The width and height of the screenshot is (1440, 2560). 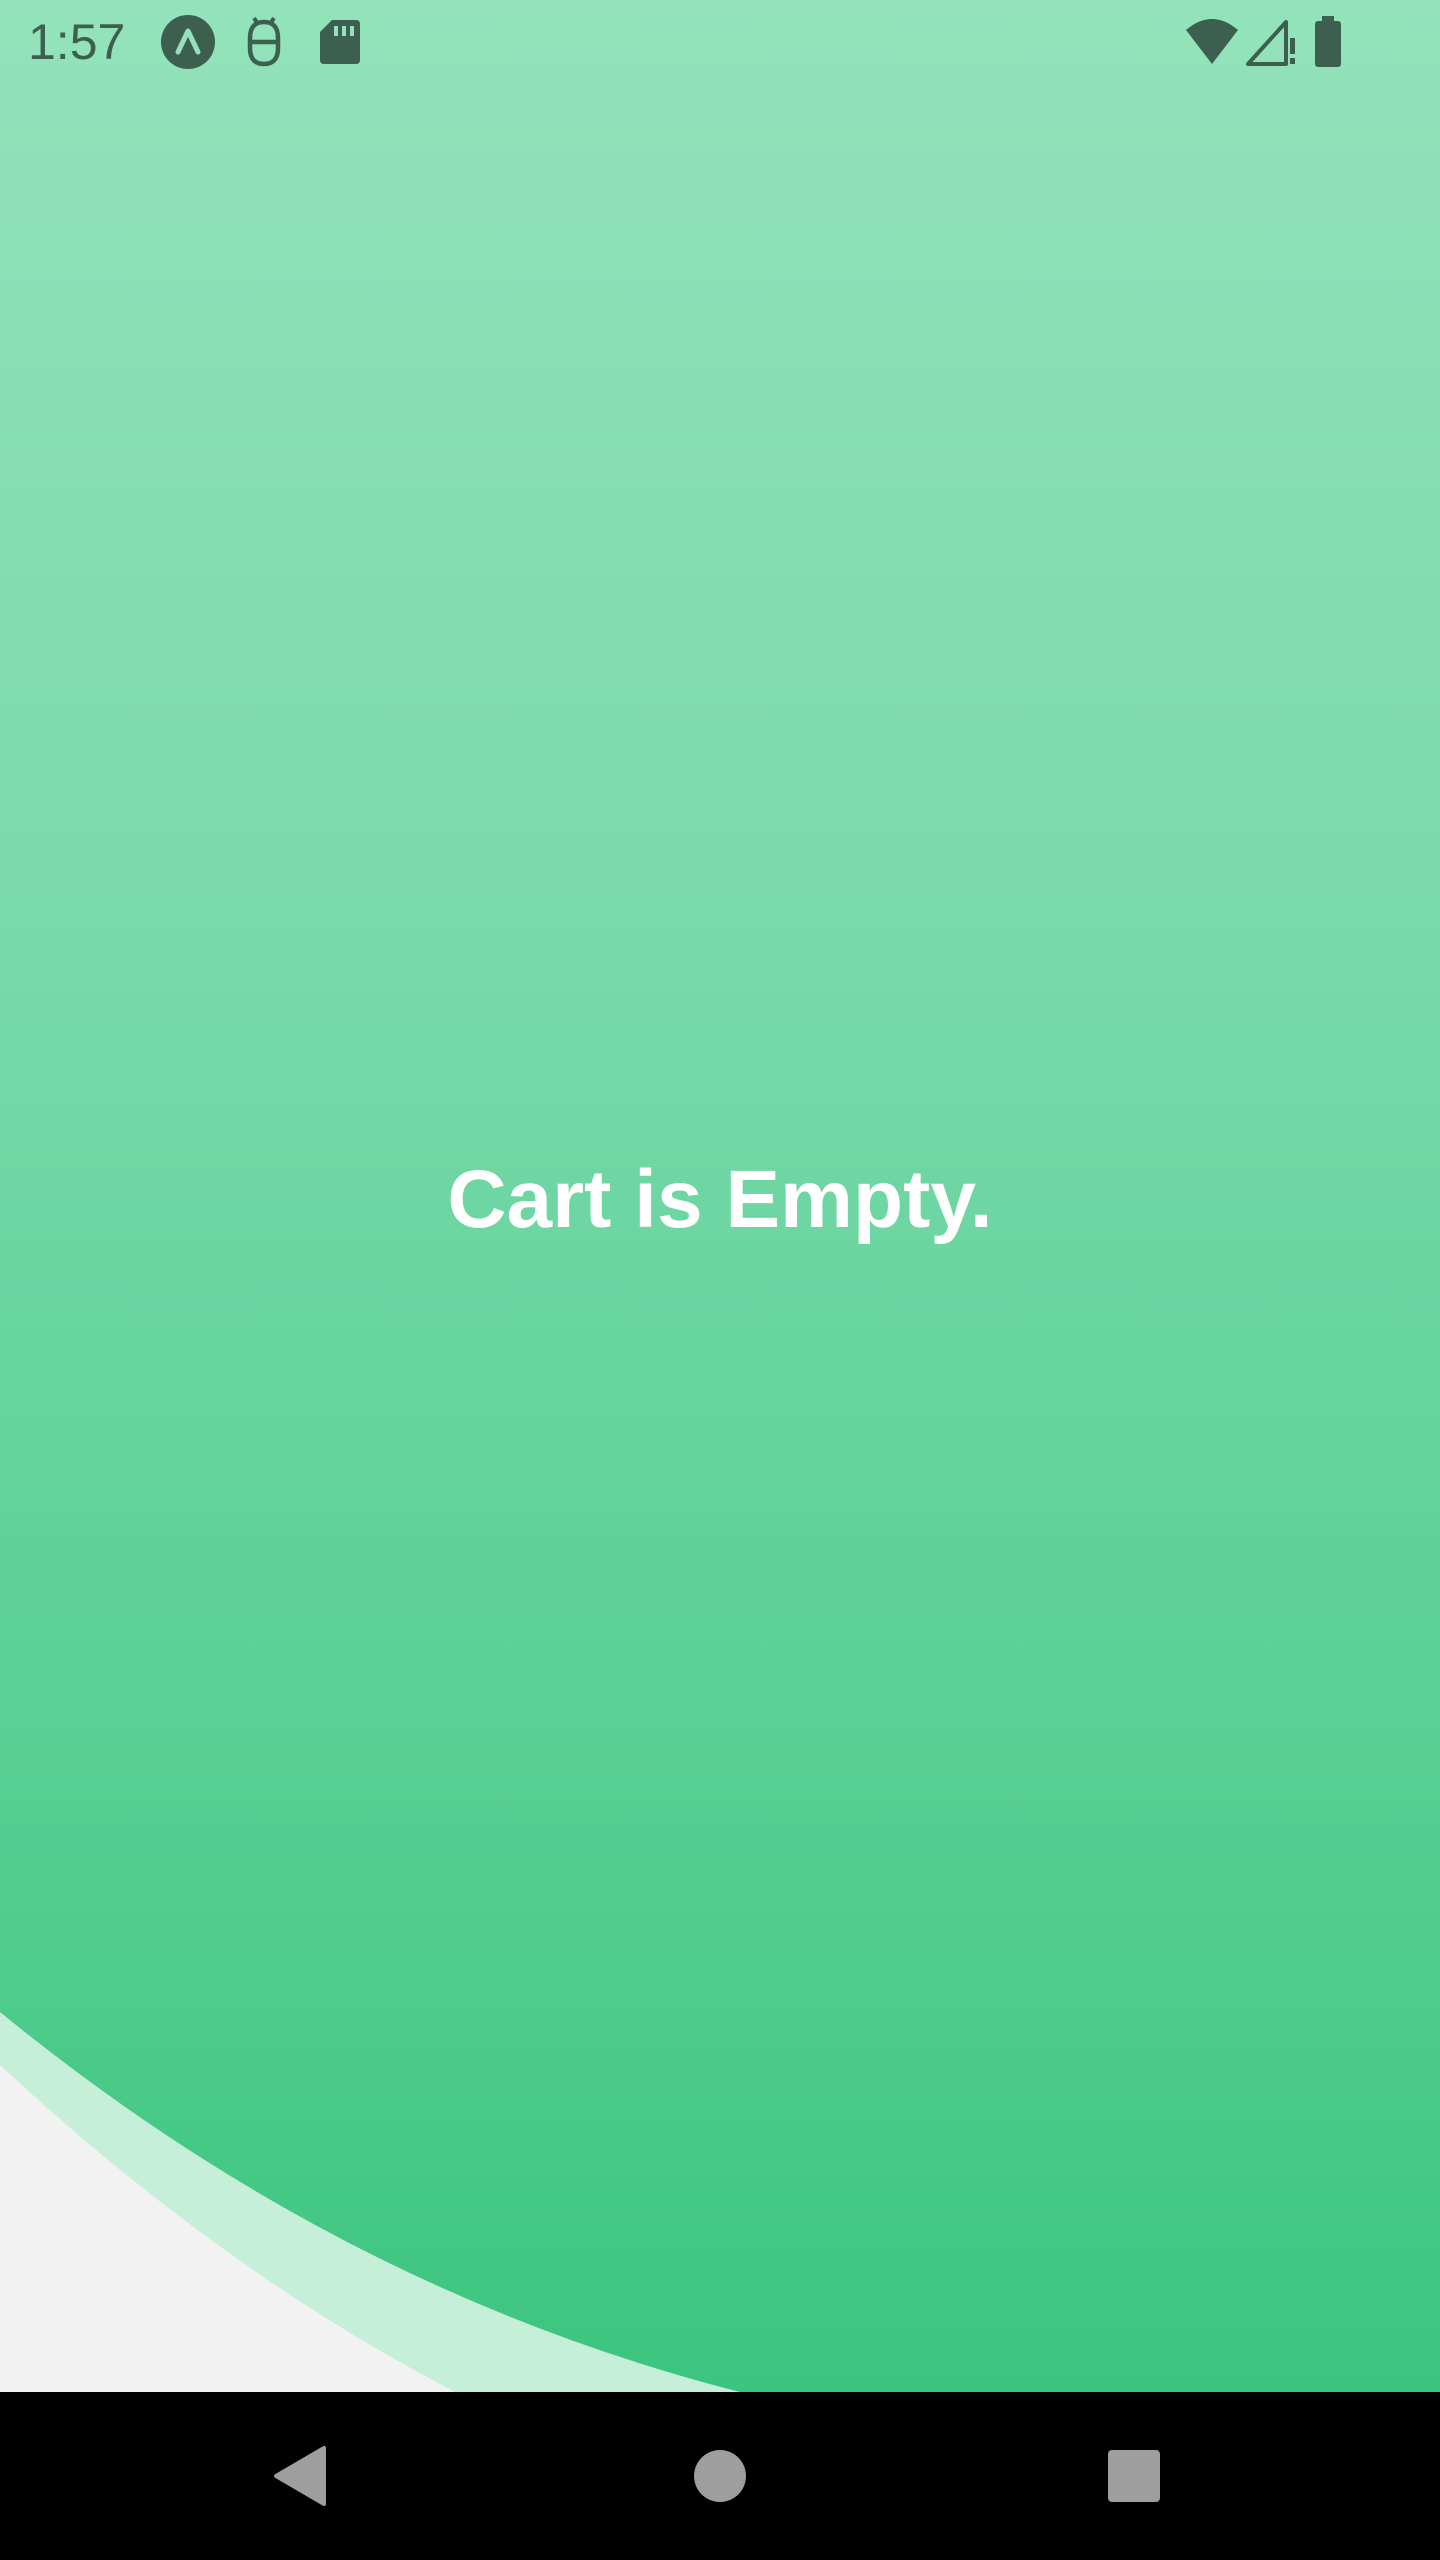 What do you see at coordinates (1134, 2476) in the screenshot?
I see `recents-icon` at bounding box center [1134, 2476].